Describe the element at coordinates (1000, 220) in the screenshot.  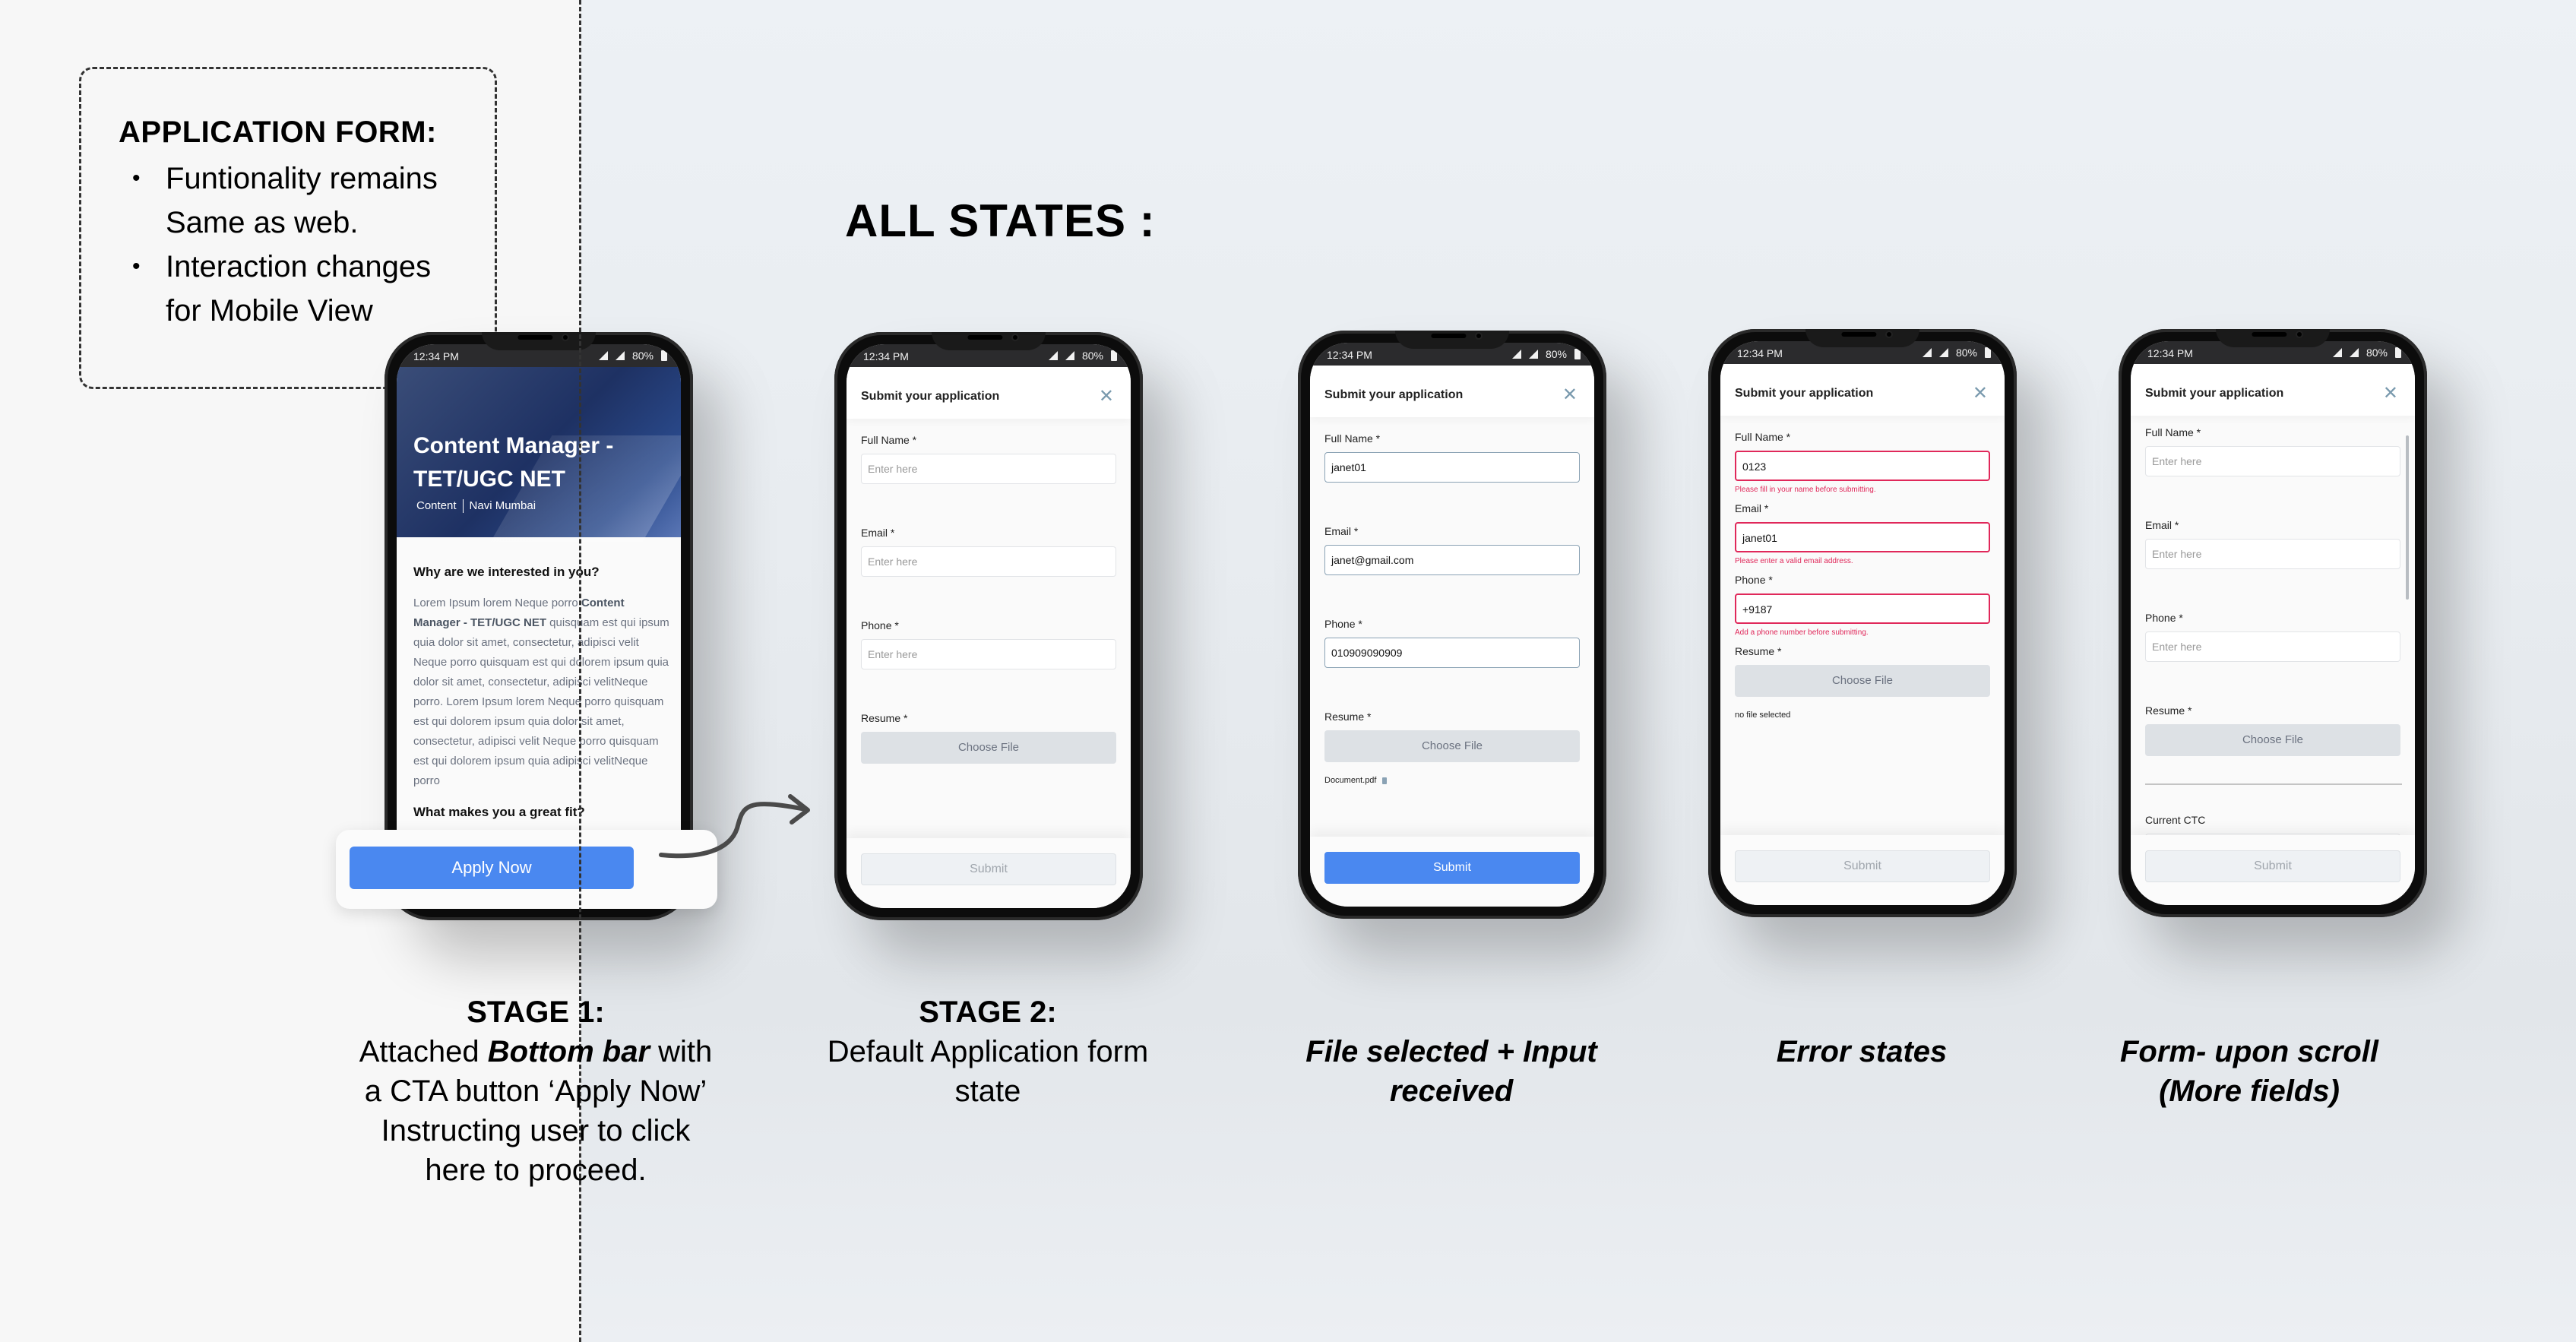
I see `all-states-heading: ALL STATES :` at that location.